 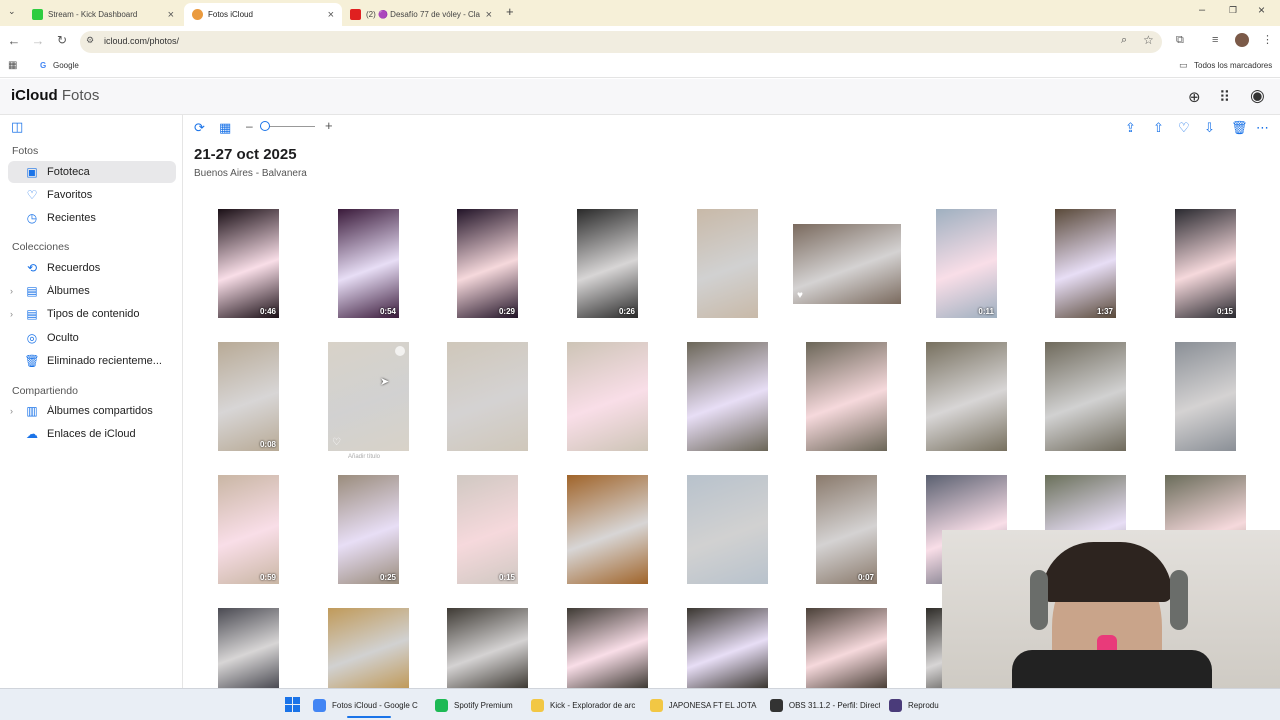 I want to click on media-controls-icon: ≡, so click(x=1215, y=40).